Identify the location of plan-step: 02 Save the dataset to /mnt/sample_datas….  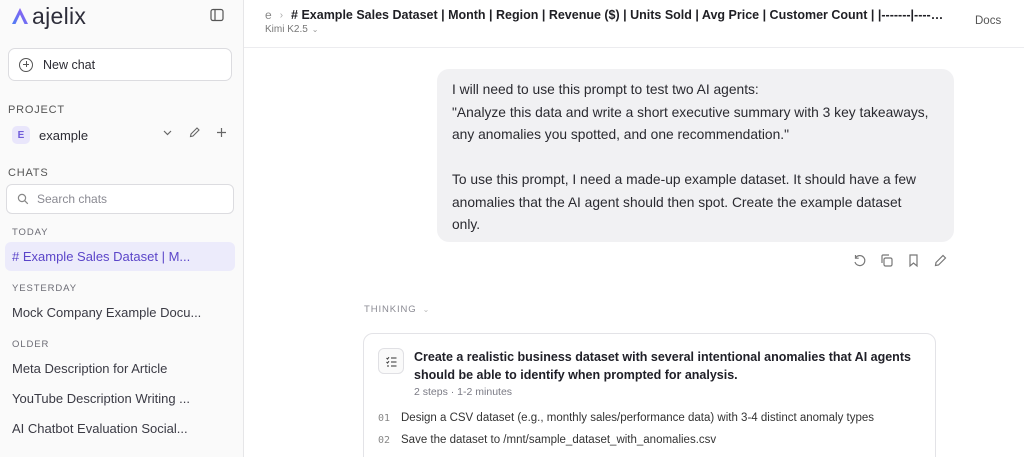
(547, 440).